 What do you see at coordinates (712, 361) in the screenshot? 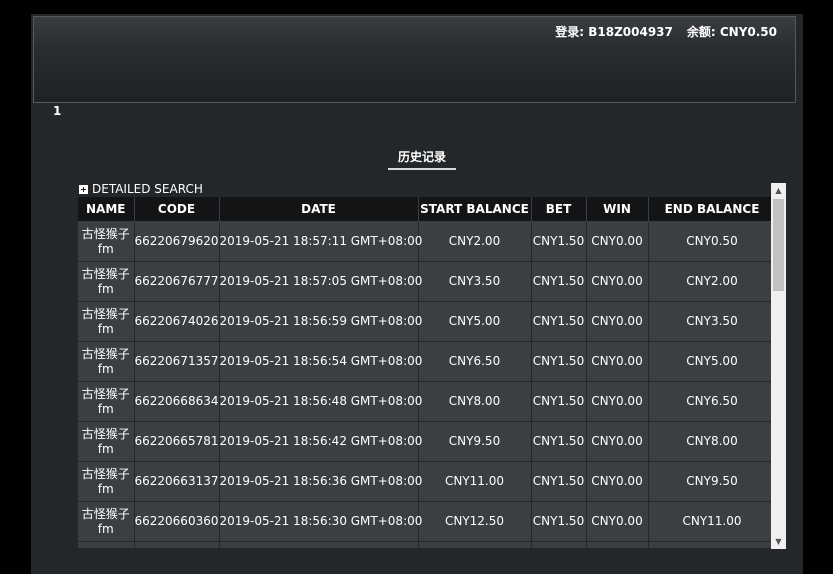
I see `end-balance-cell: CNY5.00` at bounding box center [712, 361].